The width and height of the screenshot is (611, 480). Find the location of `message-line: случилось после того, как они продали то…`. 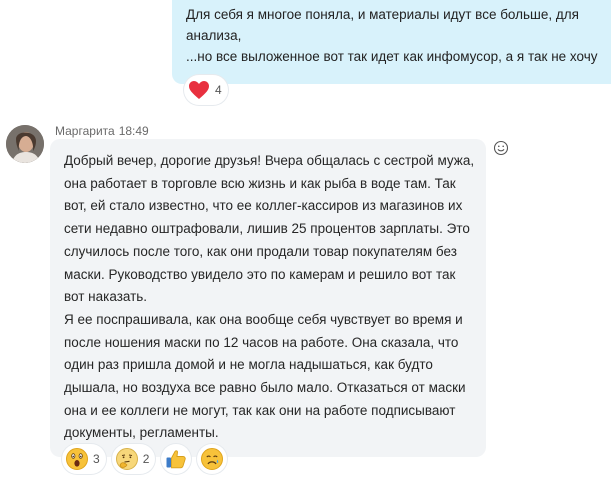

message-line: случилось после того, как они продали то… is located at coordinates (260, 251).